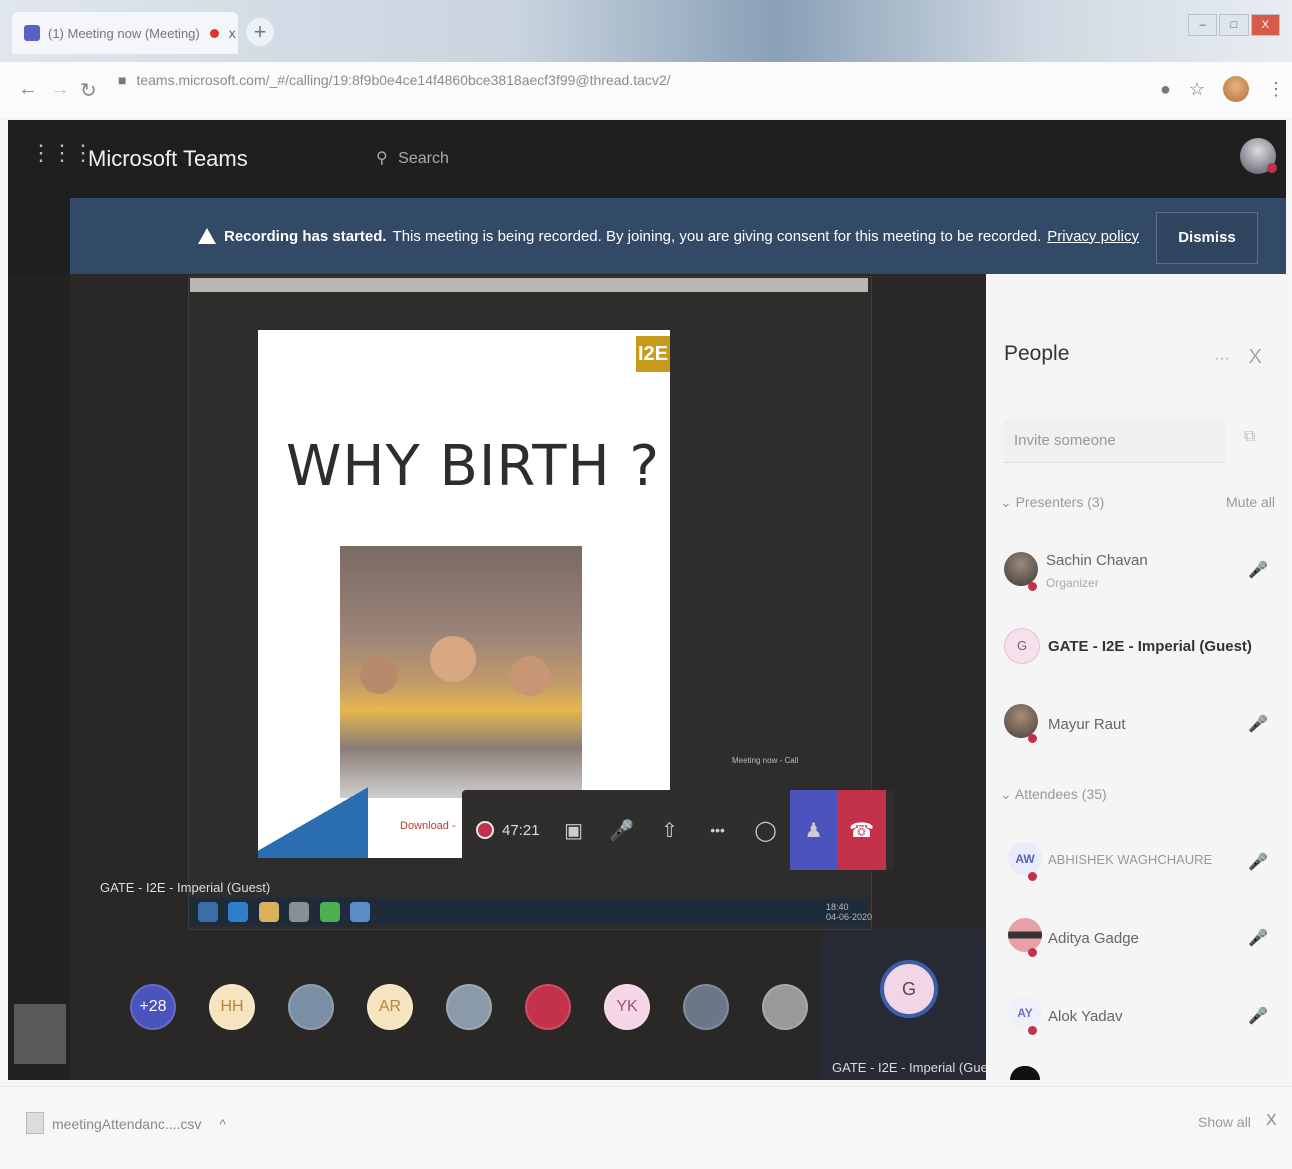 This screenshot has width=1292, height=1169. I want to click on self-avatar: G, so click(909, 989).